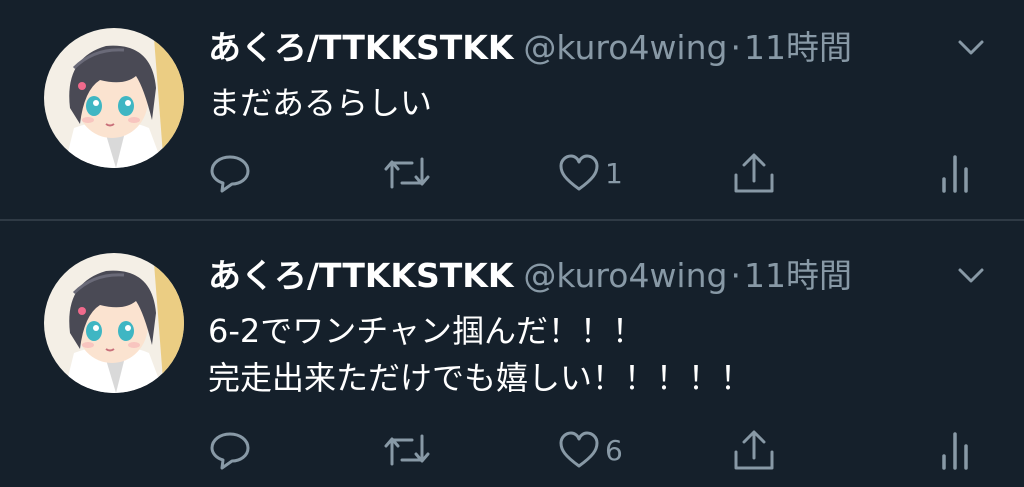  What do you see at coordinates (426, 331) in the screenshot?
I see `tweet-text-line: 6-2でワンチャン掴んだ！！！` at bounding box center [426, 331].